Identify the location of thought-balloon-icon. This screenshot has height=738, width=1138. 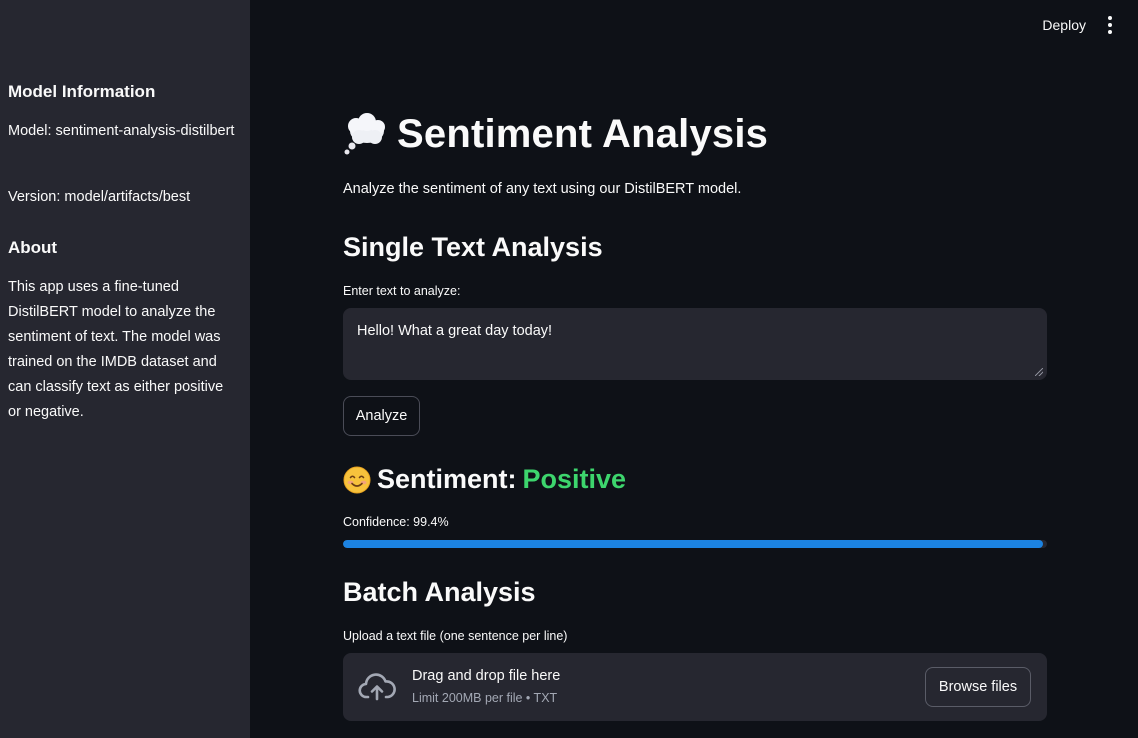
(364, 133).